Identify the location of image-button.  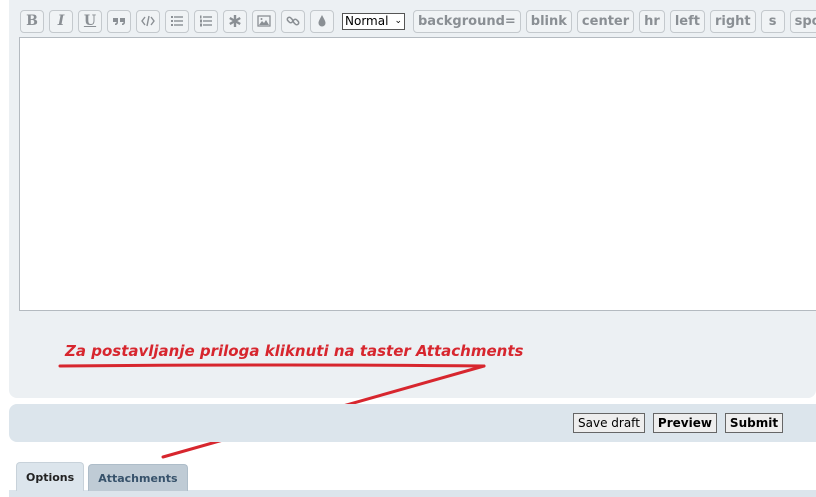
(264, 21).